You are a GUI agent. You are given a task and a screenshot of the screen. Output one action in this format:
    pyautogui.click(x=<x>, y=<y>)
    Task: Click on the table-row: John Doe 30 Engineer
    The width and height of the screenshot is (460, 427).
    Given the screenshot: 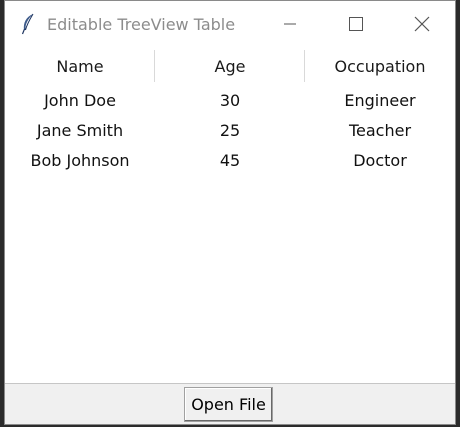 What is the action you would take?
    pyautogui.click(x=230, y=100)
    